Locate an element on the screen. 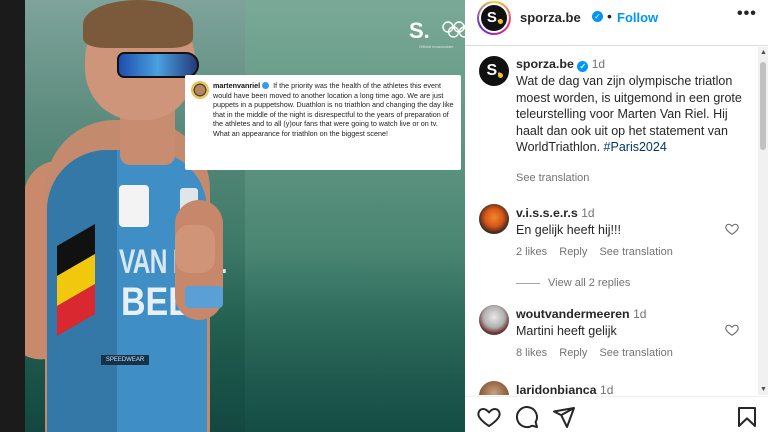 Image resolution: width=768 pixels, height=432 pixels. suit-sponsor: SPEEDWEAR is located at coordinates (125, 360).